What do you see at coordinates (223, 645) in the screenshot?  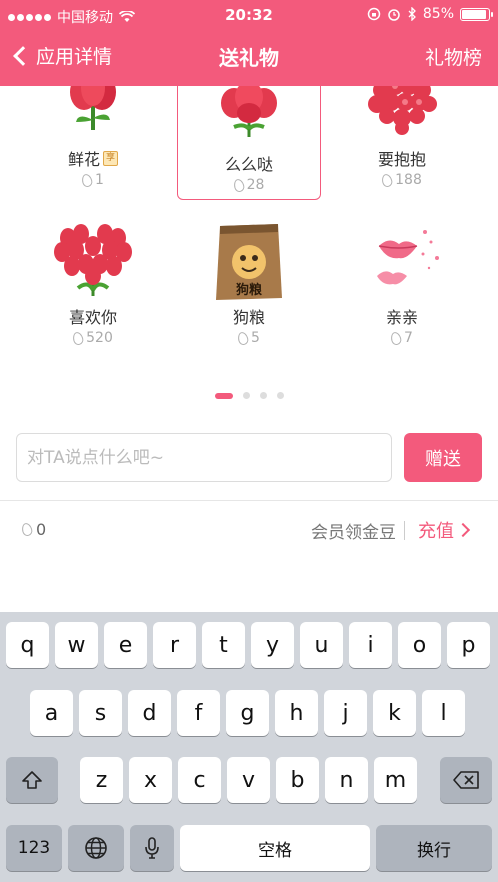 I see `key-t: t` at bounding box center [223, 645].